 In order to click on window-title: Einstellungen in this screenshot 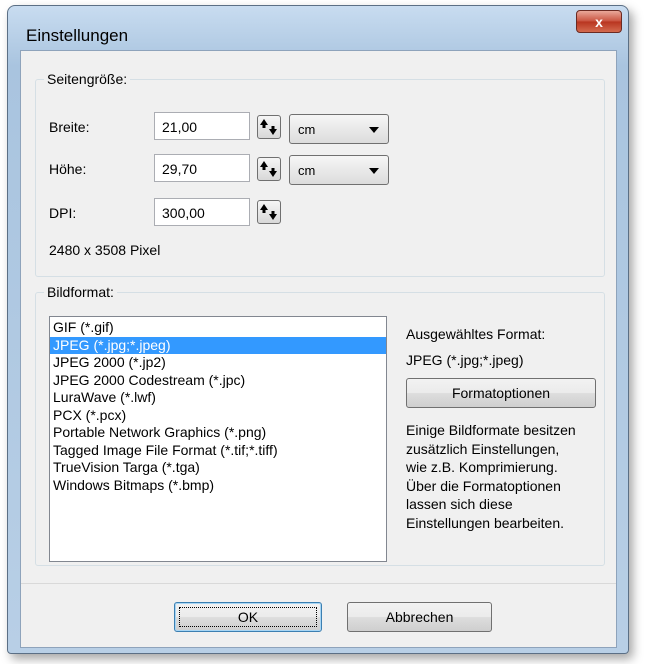, I will do `click(77, 35)`.